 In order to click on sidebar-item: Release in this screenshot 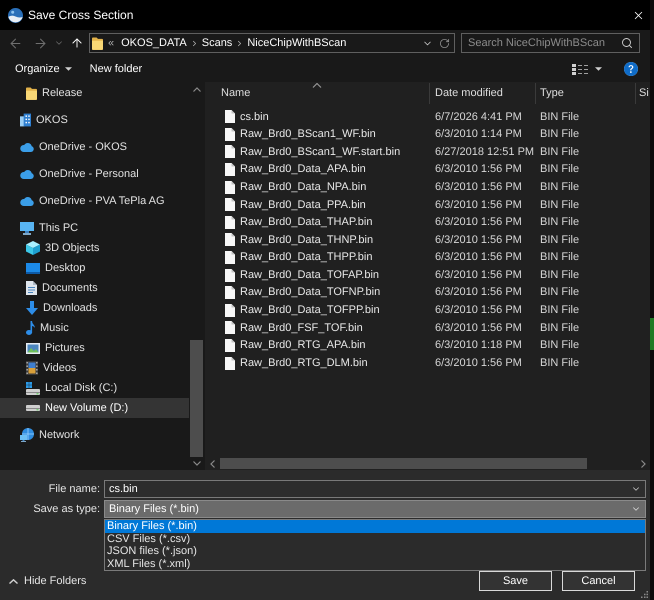, I will do `click(94, 93)`.